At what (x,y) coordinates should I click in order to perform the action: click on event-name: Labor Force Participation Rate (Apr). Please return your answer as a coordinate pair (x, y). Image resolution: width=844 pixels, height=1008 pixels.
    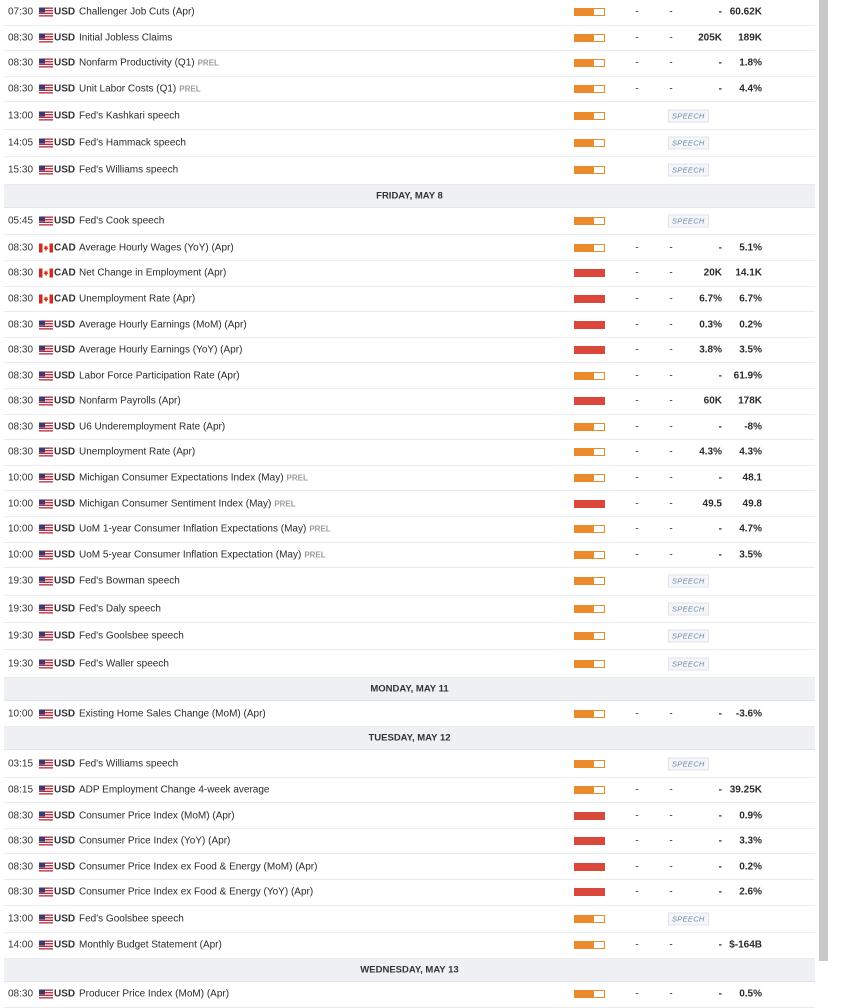
    Looking at the image, I should click on (159, 375).